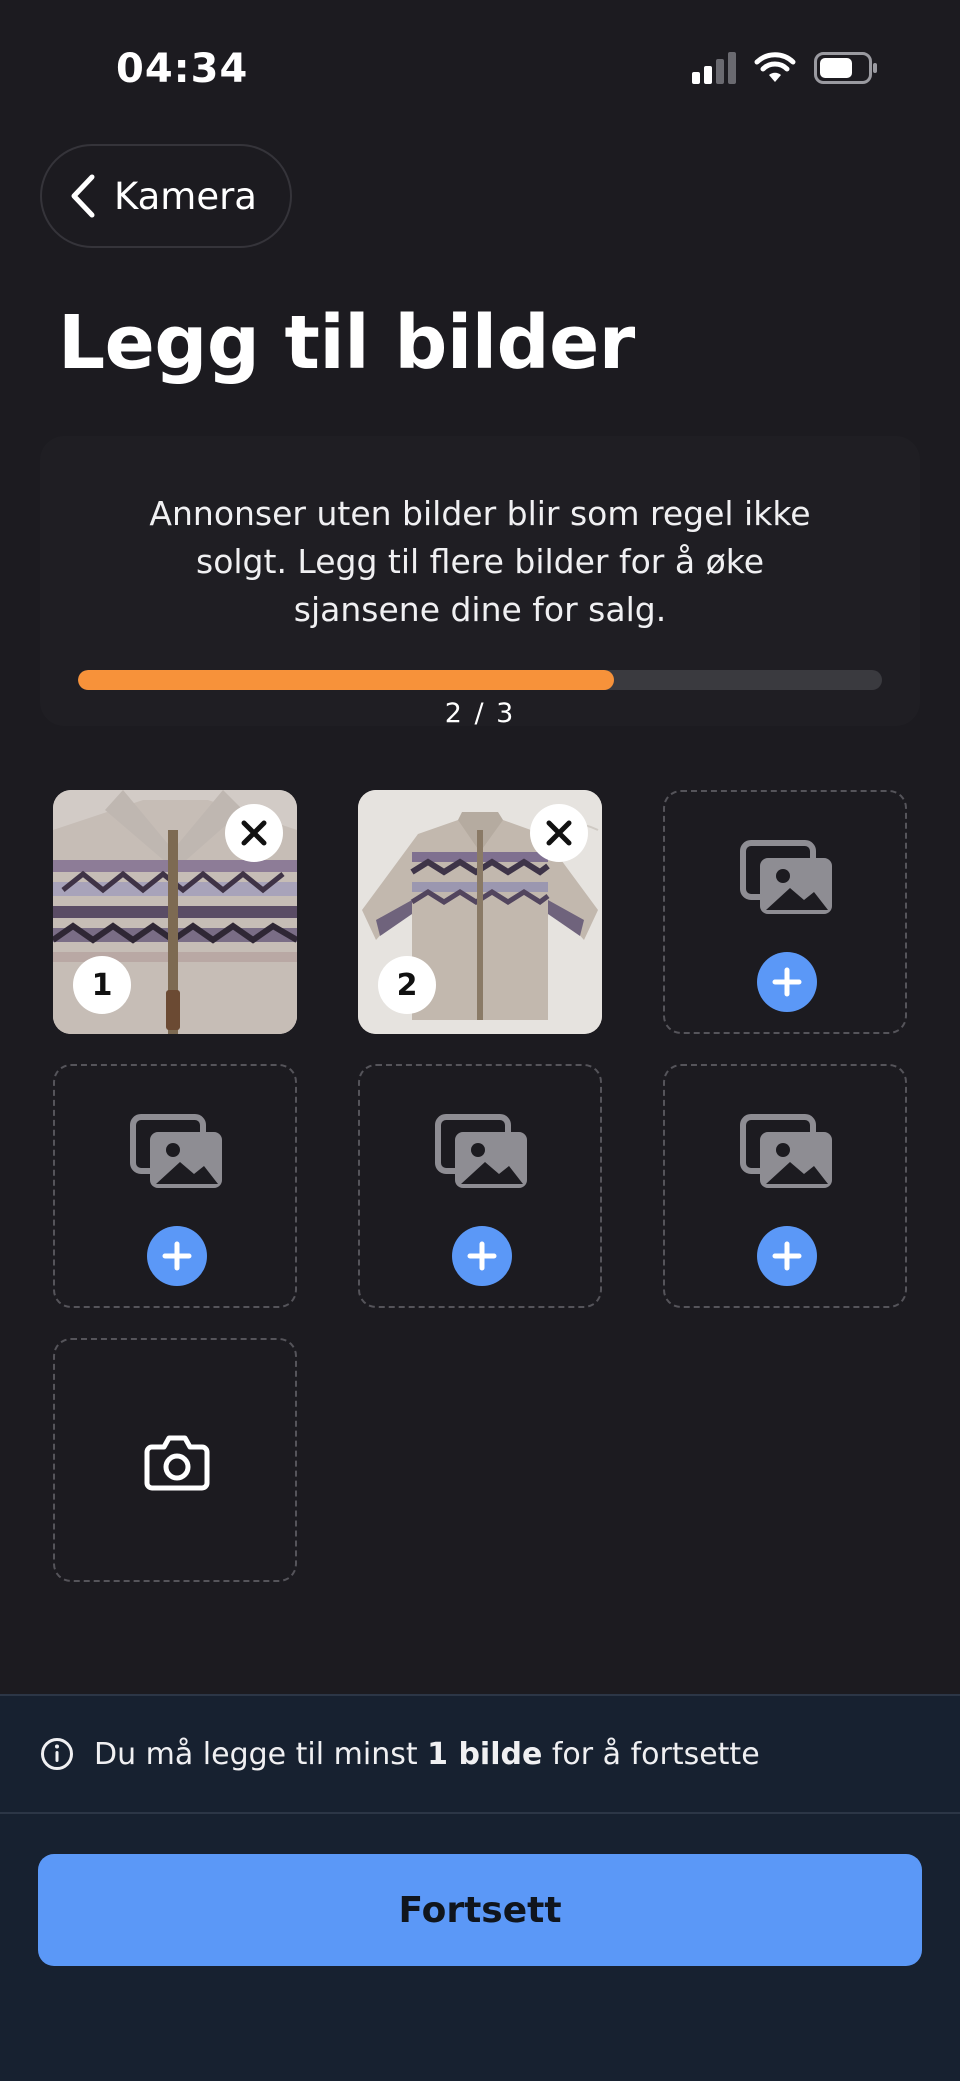 The height and width of the screenshot is (2081, 960). I want to click on notice-prefix: Du må legge til minst, so click(261, 1754).